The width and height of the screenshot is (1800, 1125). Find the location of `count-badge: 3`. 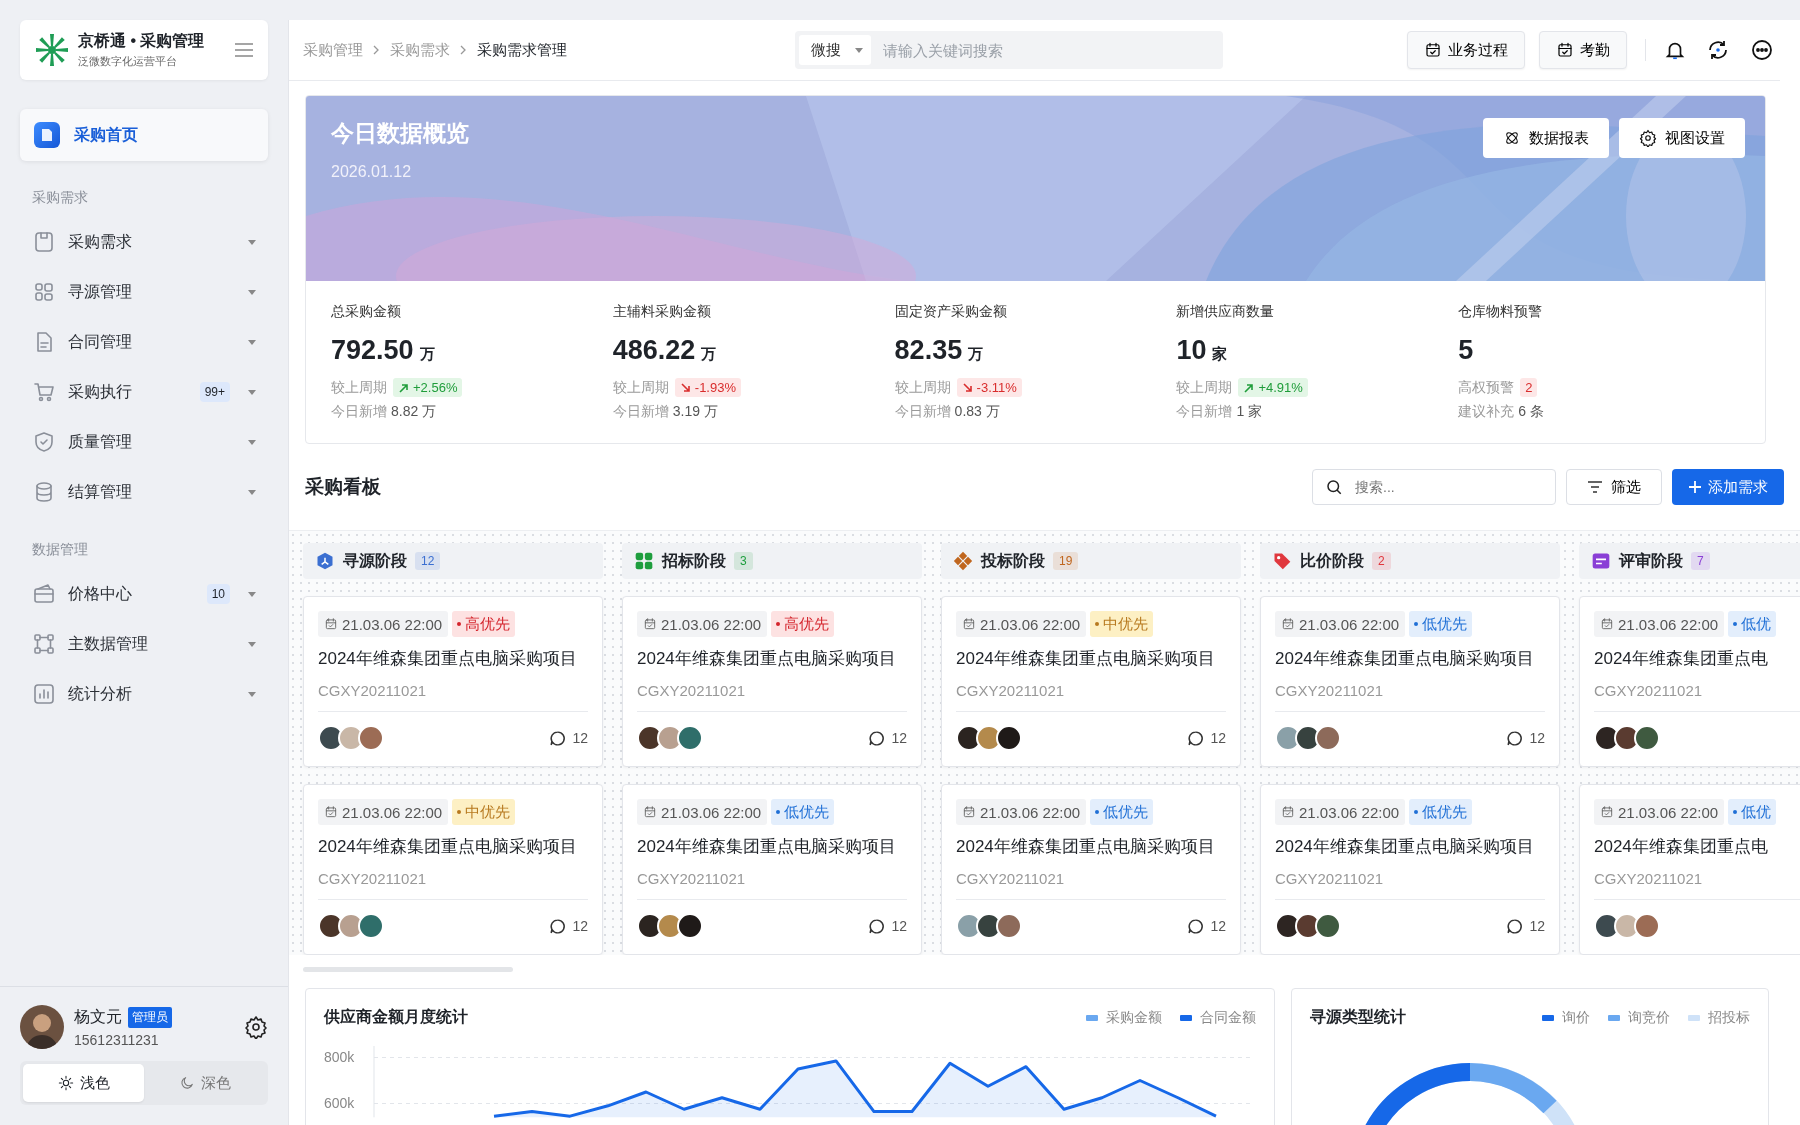

count-badge: 3 is located at coordinates (743, 561).